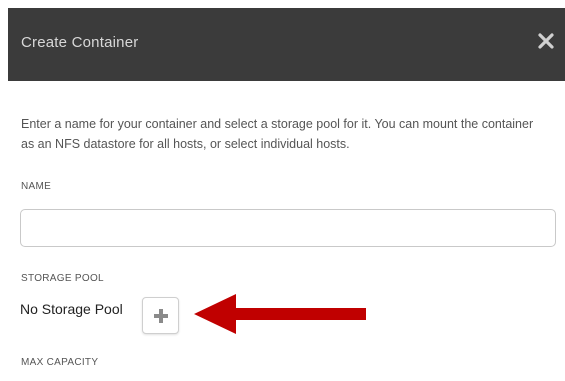 This screenshot has height=381, width=565. What do you see at coordinates (280, 314) in the screenshot?
I see `left-arrow-icon` at bounding box center [280, 314].